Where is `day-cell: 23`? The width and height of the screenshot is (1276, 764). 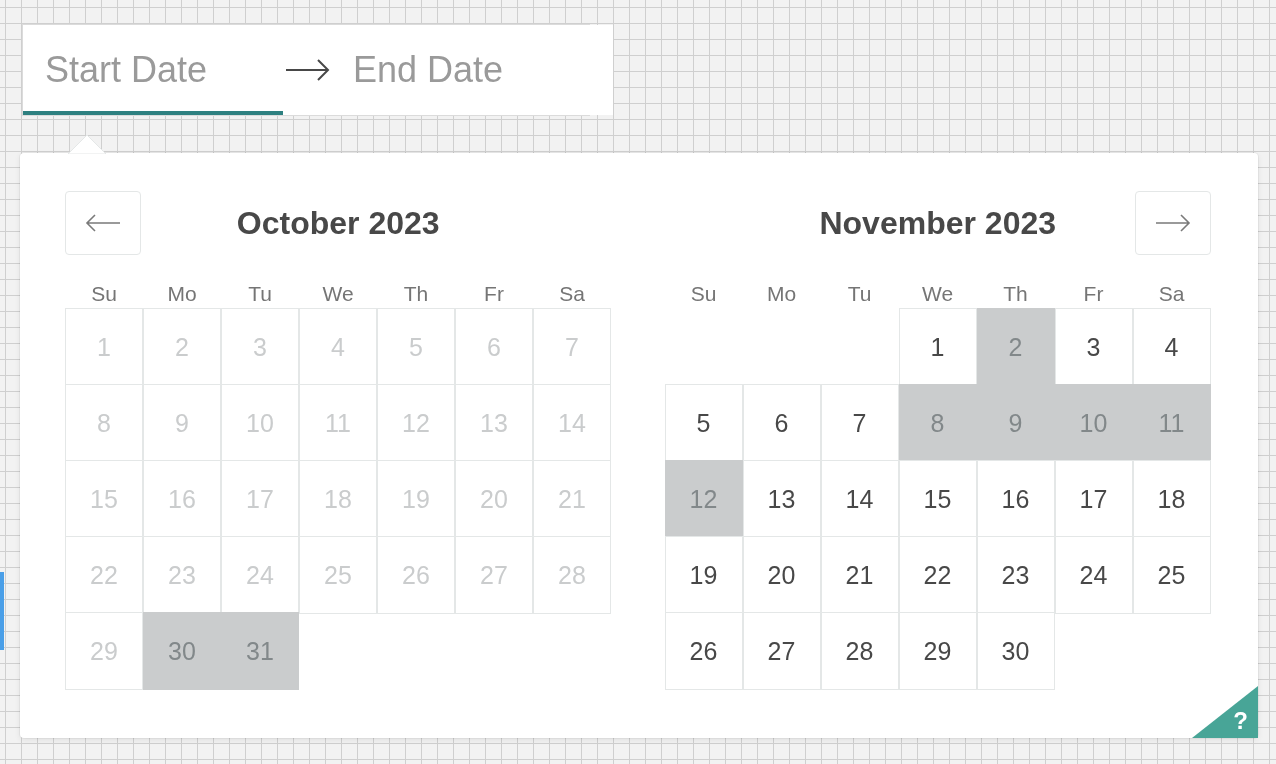 day-cell: 23 is located at coordinates (1015, 575).